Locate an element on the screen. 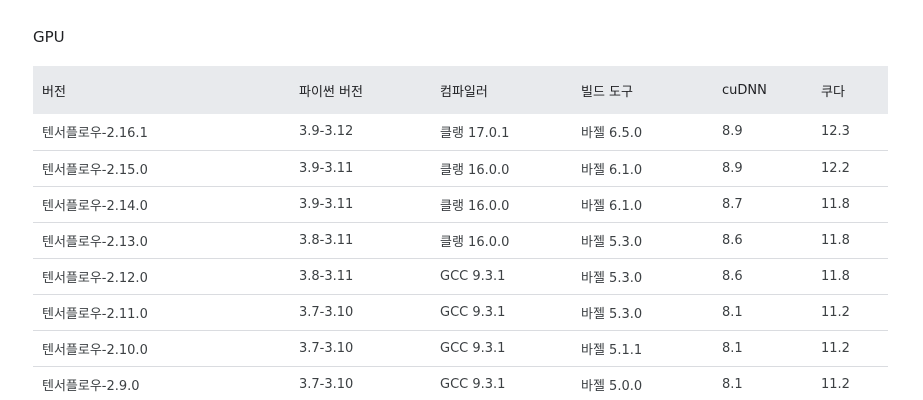 The image size is (923, 400). cell-version: 텐서플로우-2.13.0 is located at coordinates (95, 242).